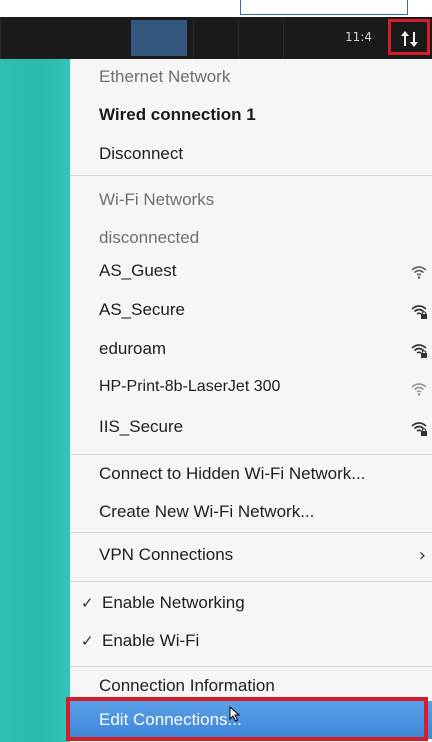 The height and width of the screenshot is (742, 432). I want to click on mouse-cursor-icon, so click(235, 714).